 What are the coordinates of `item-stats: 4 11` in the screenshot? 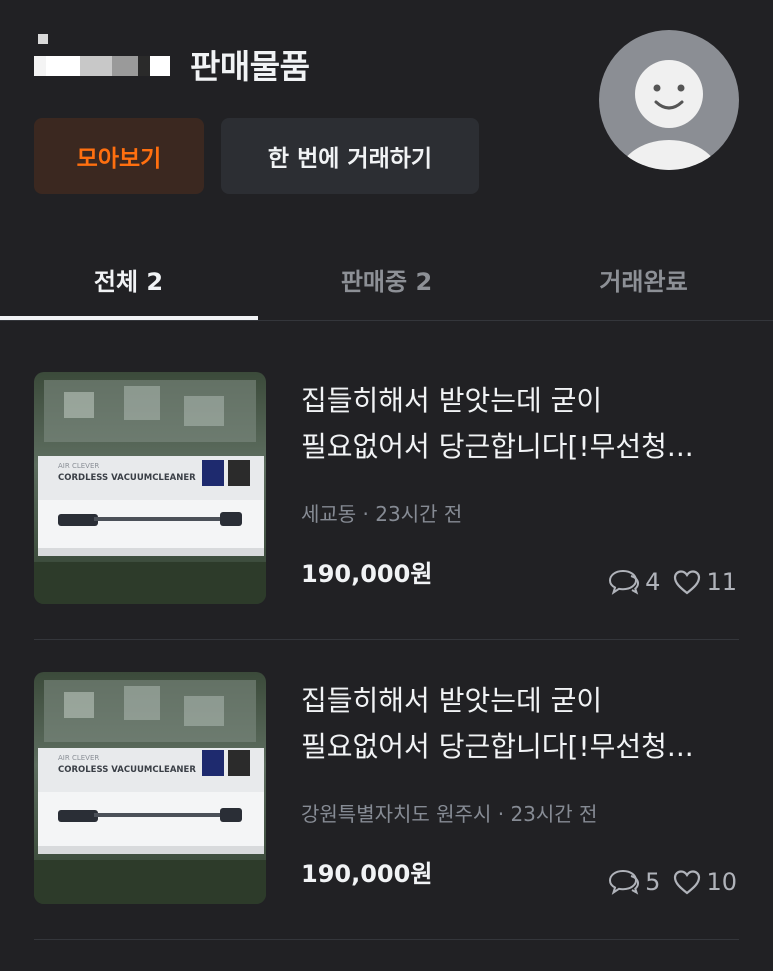 It's located at (672, 582).